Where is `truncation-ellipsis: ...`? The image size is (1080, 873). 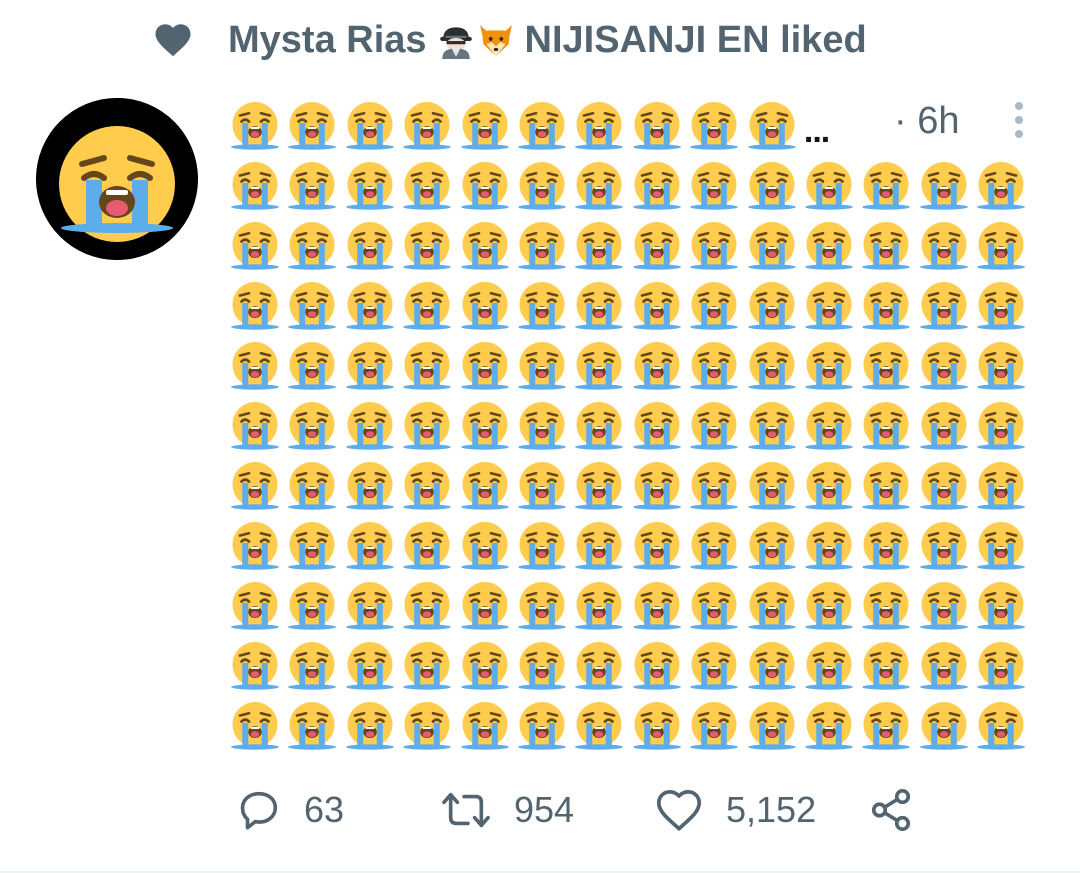 truncation-ellipsis: ... is located at coordinates (816, 130).